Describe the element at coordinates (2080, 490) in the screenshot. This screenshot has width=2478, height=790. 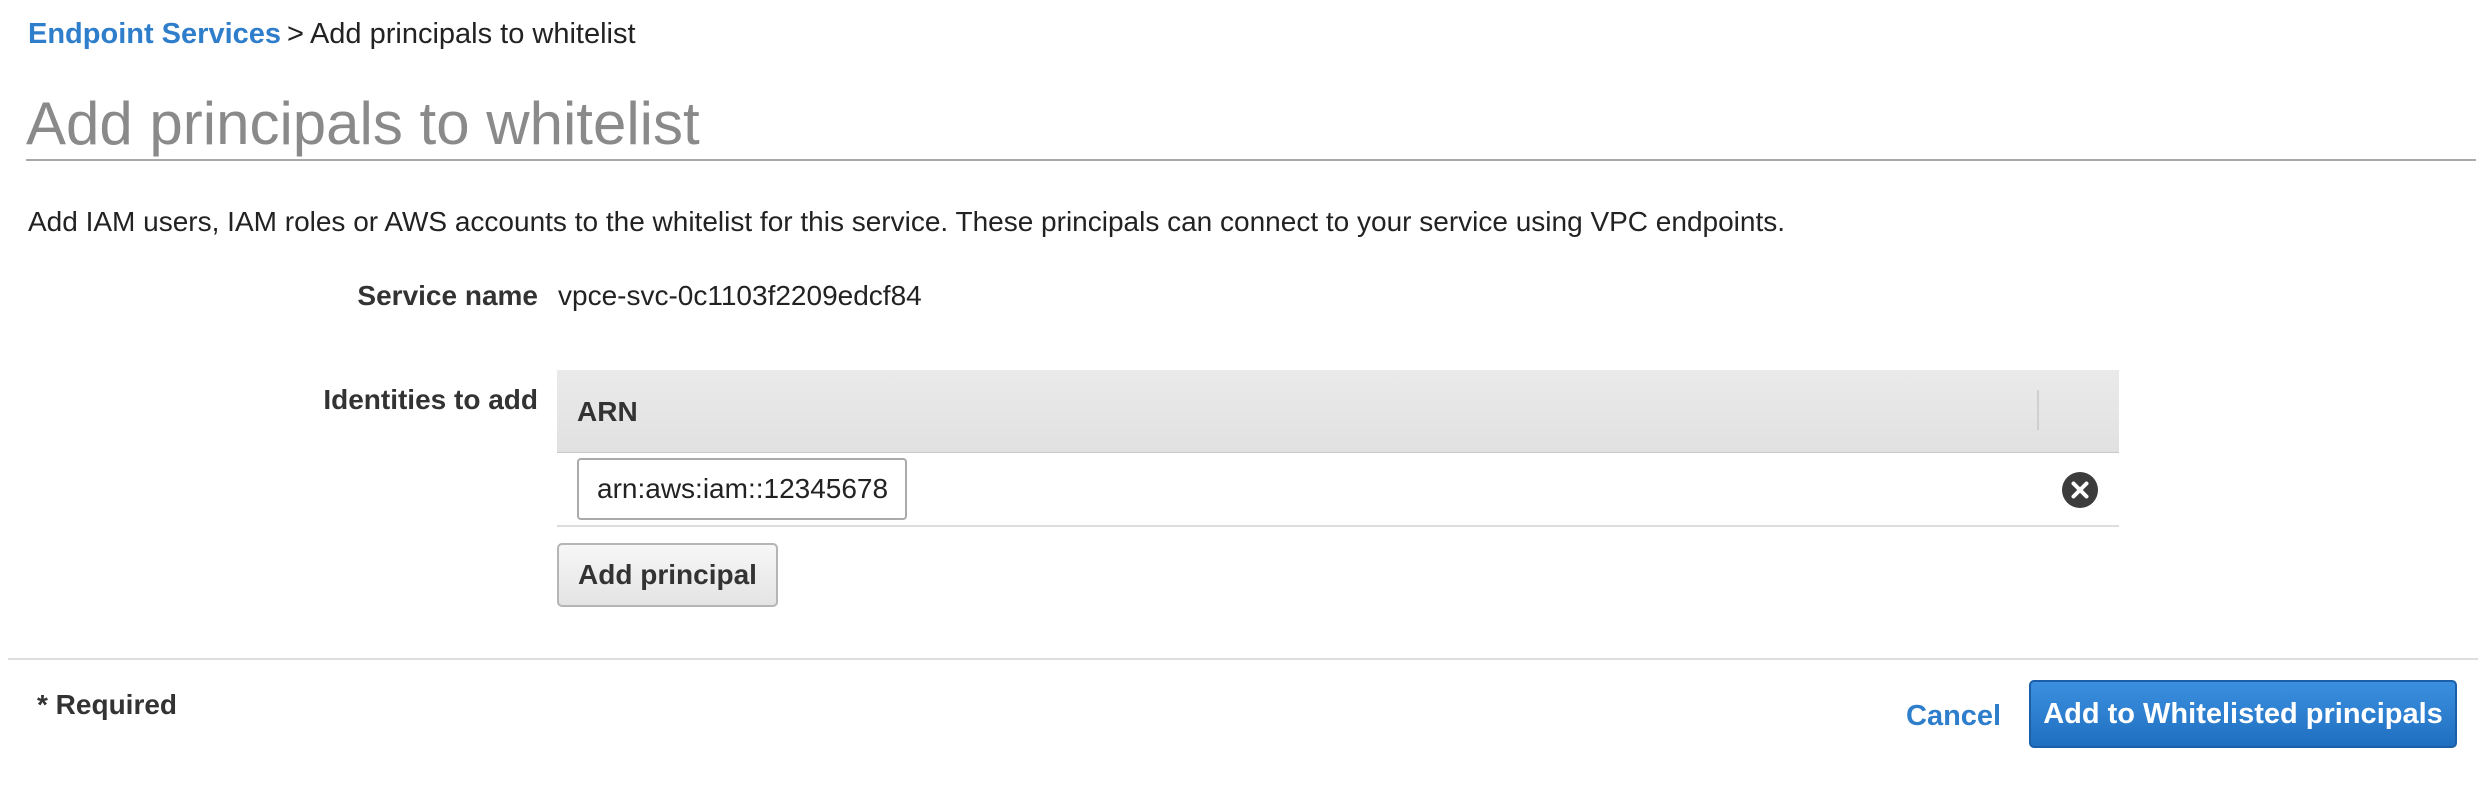
I see `remove-row-icon` at that location.